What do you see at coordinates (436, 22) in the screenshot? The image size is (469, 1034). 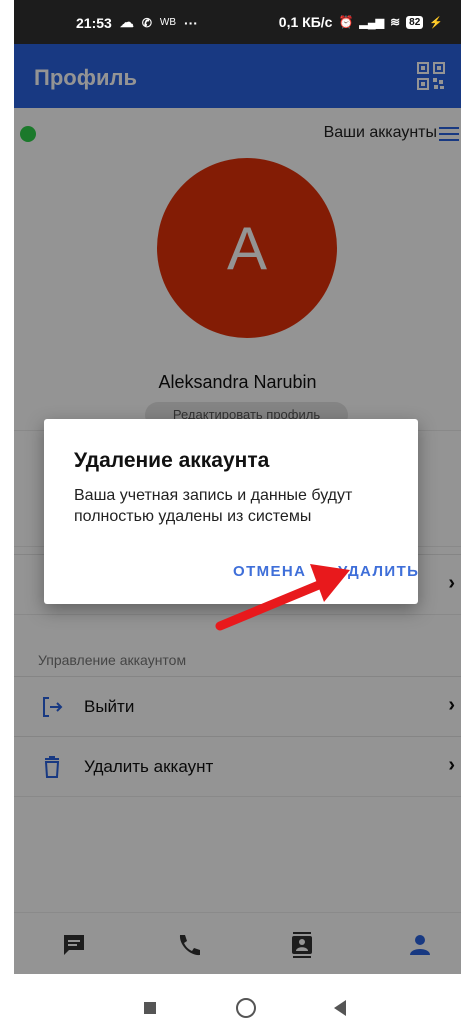 I see `charging-icon: ⚡` at bounding box center [436, 22].